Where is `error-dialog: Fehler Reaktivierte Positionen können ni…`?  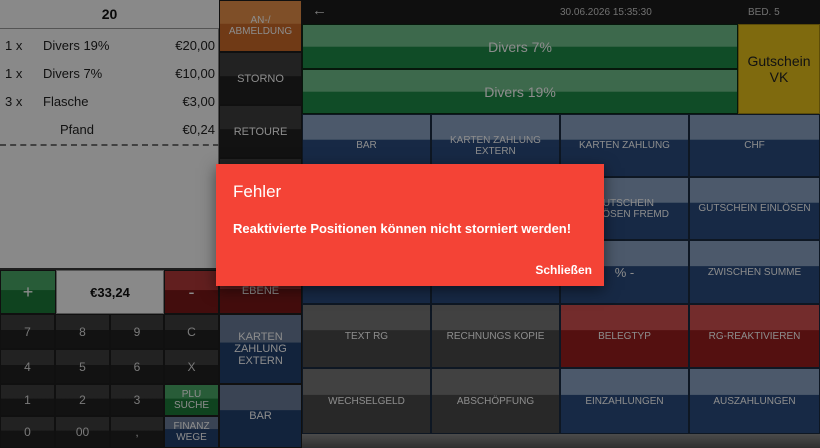
error-dialog: Fehler Reaktivierte Positionen können ni… is located at coordinates (410, 225).